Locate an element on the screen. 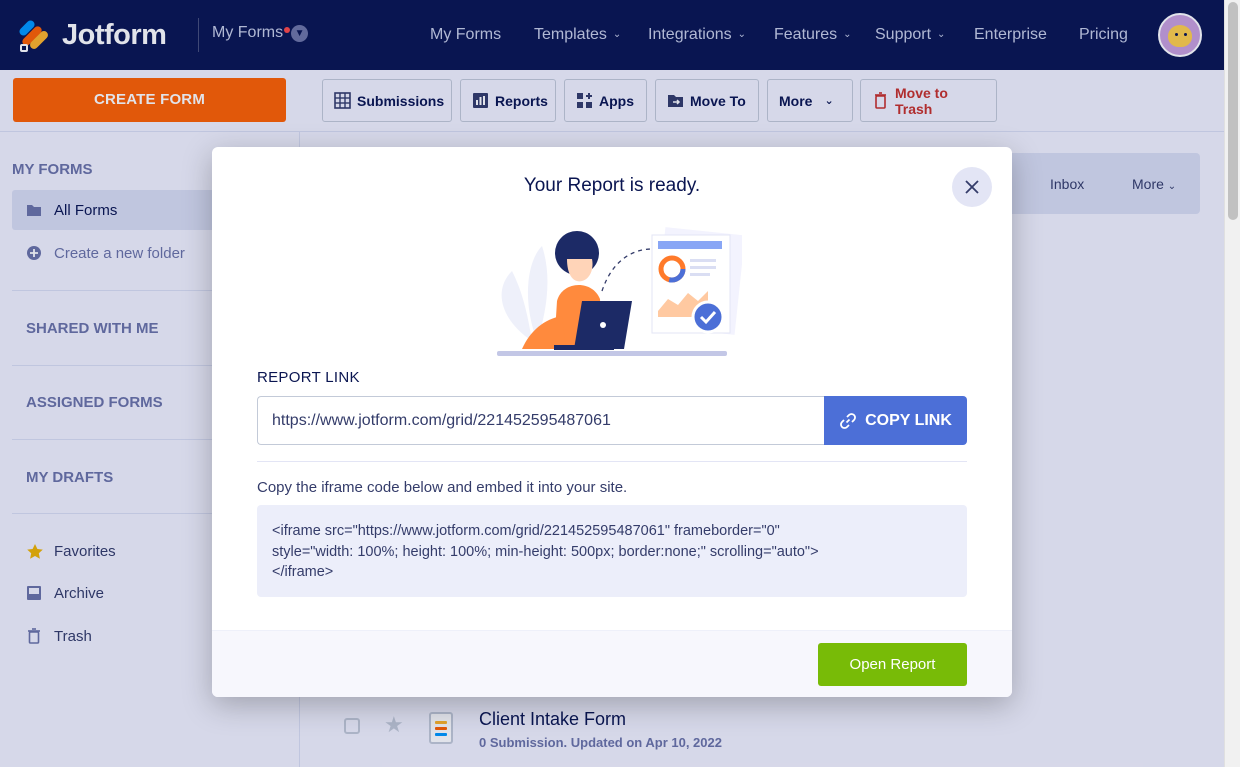 This screenshot has height=767, width=1240. modal-title: Your Report is ready. is located at coordinates (612, 185).